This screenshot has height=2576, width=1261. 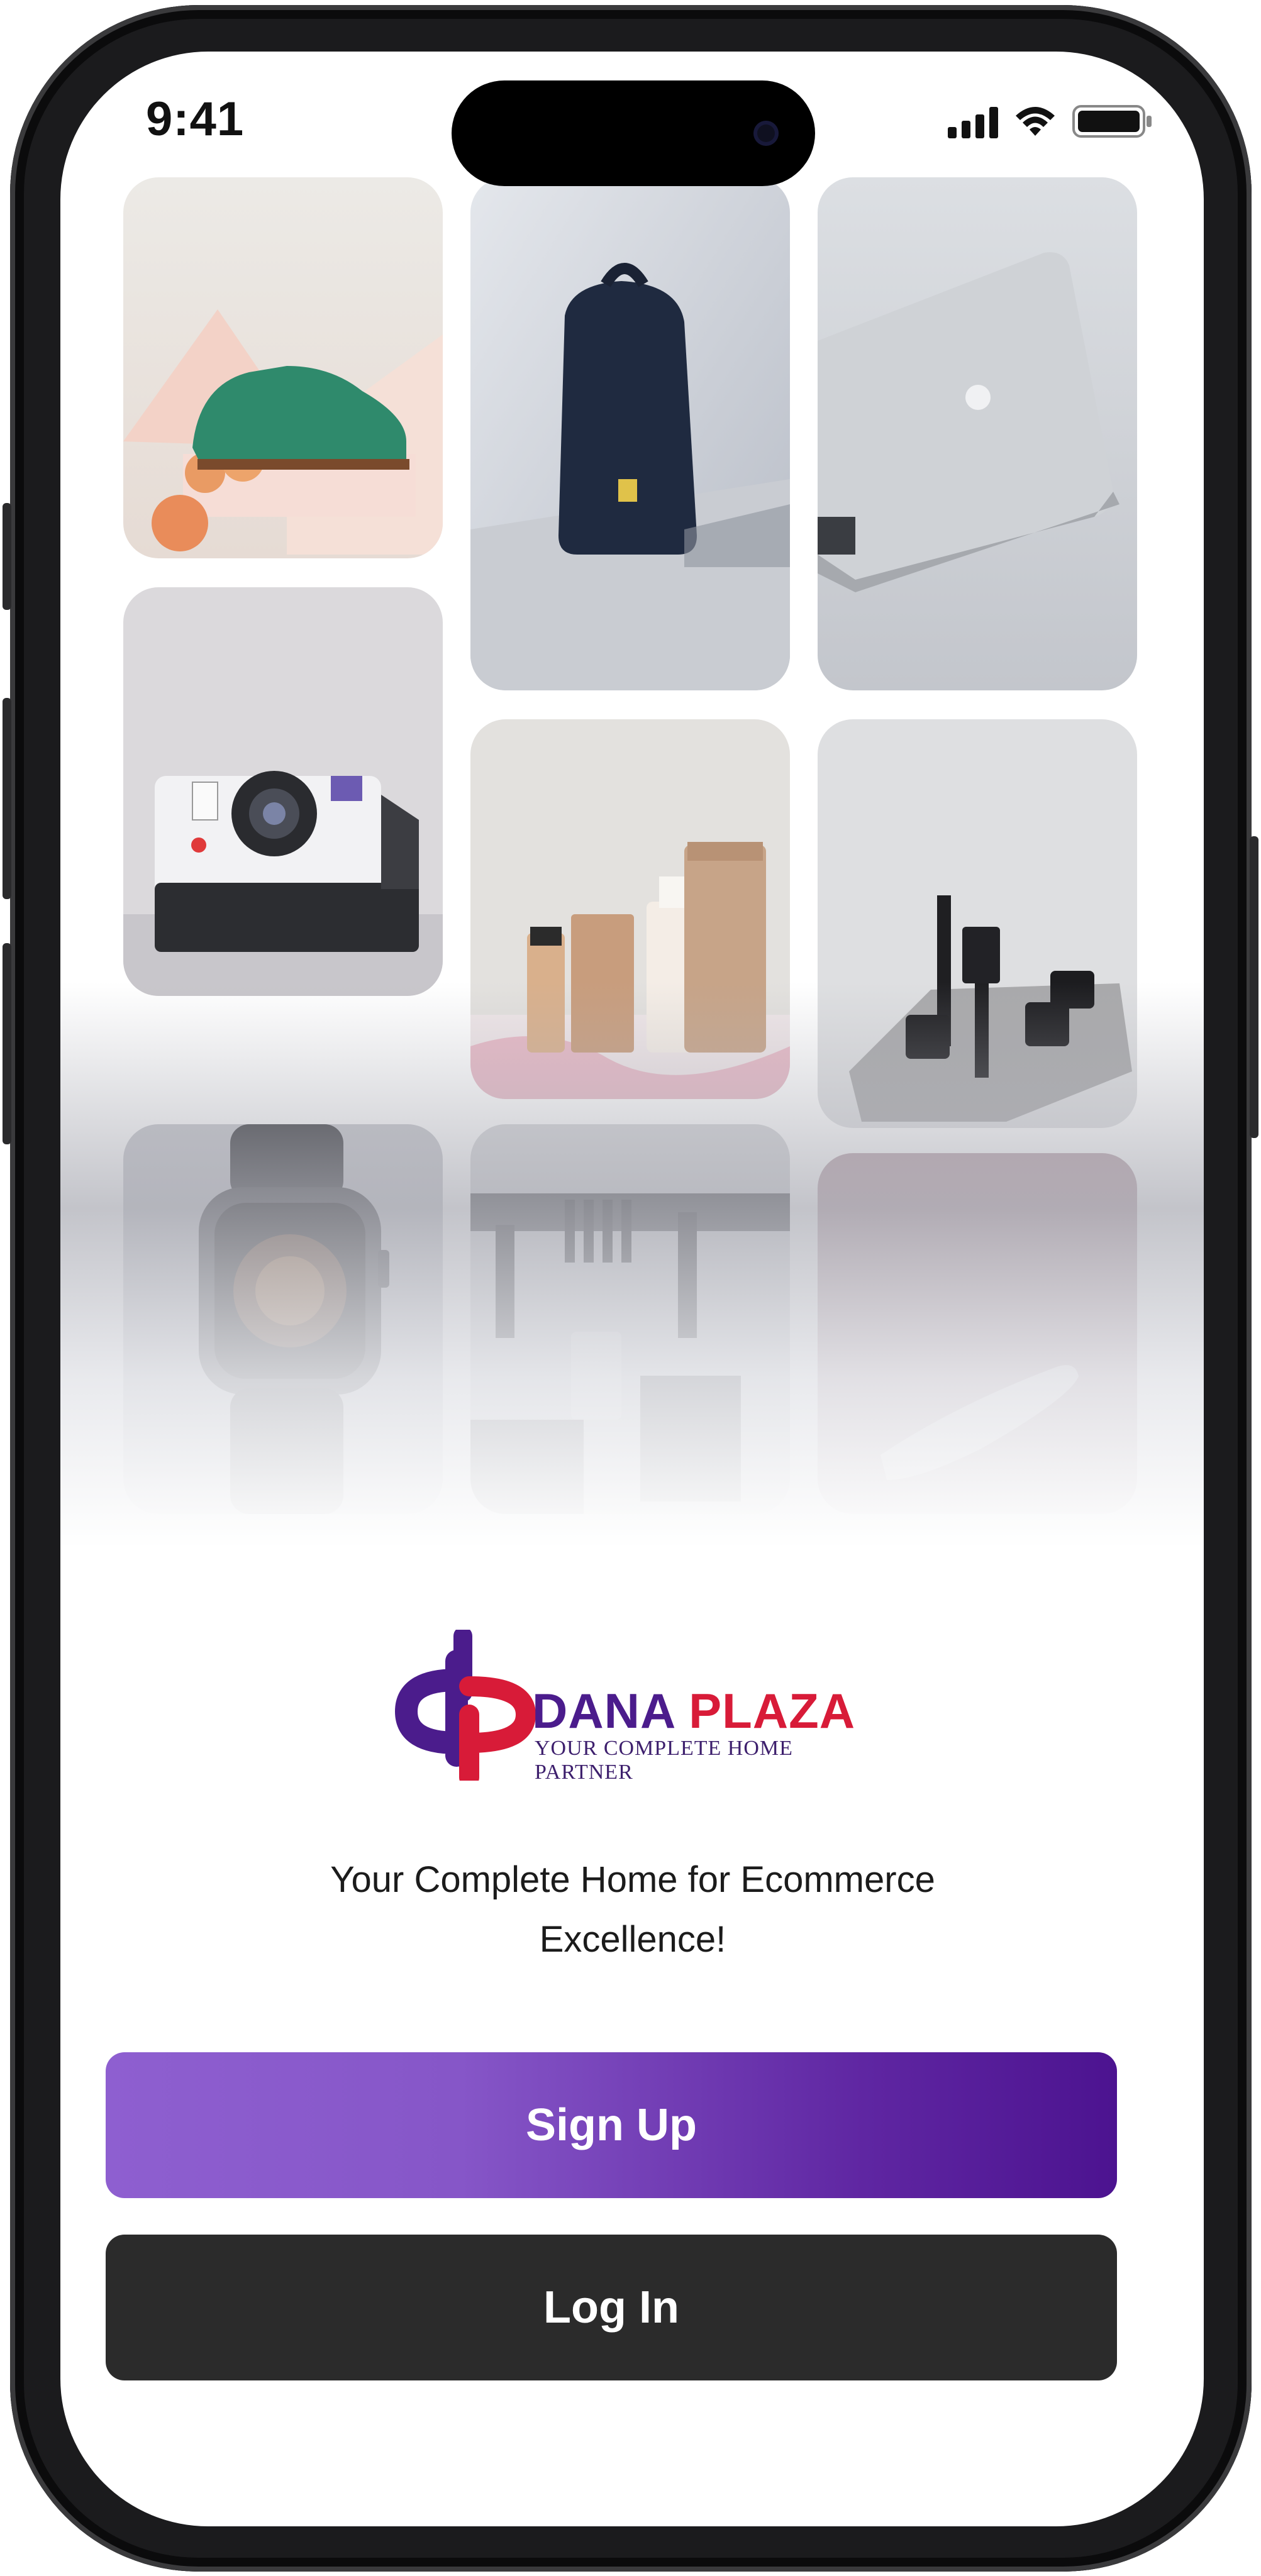 I want to click on product-tile-camera, so click(x=283, y=791).